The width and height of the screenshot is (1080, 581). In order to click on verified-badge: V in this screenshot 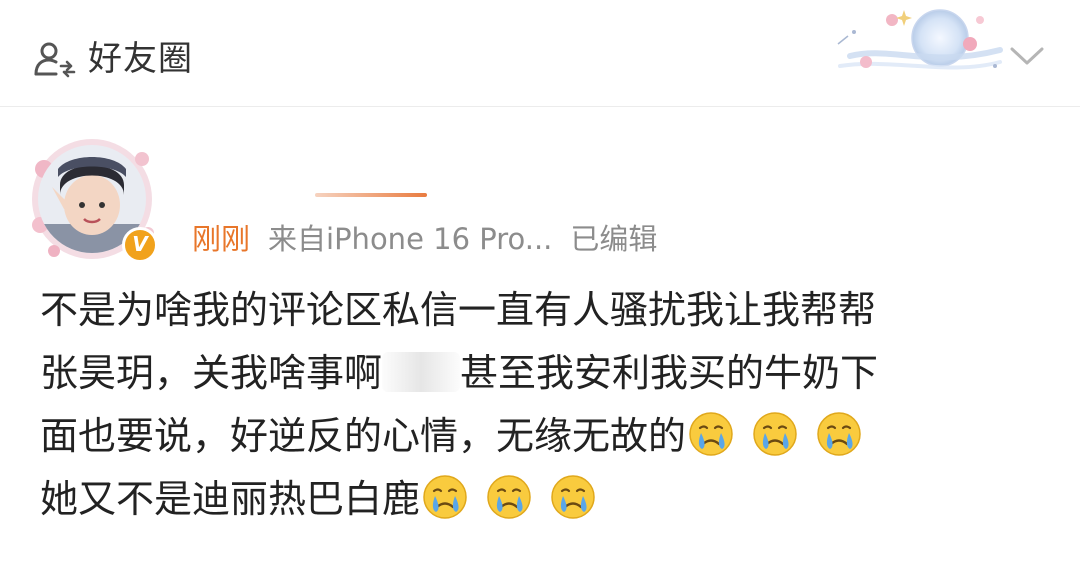, I will do `click(140, 245)`.